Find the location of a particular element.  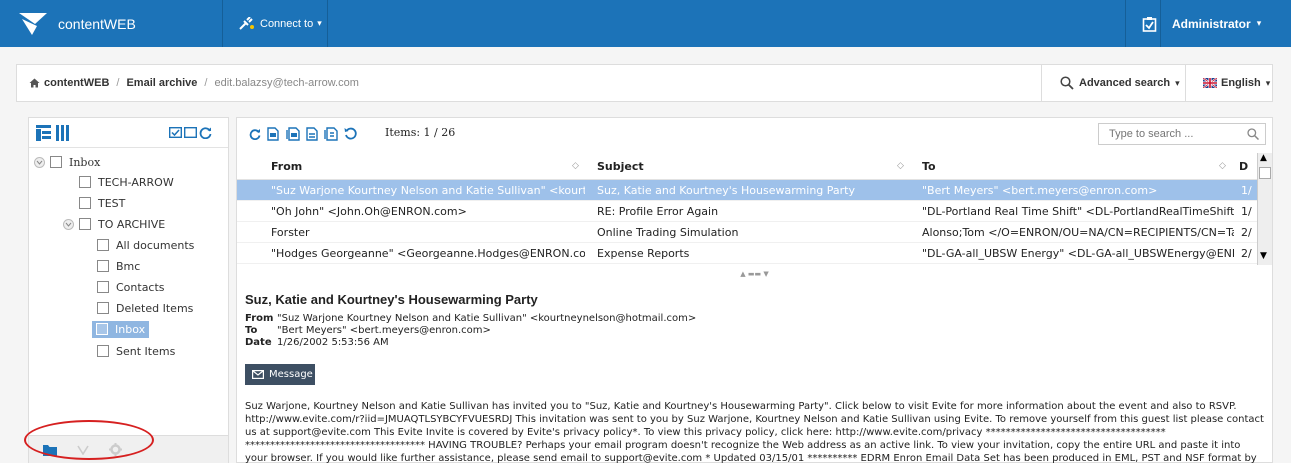

tree-node-sent-items: Sent Items is located at coordinates (136, 351).